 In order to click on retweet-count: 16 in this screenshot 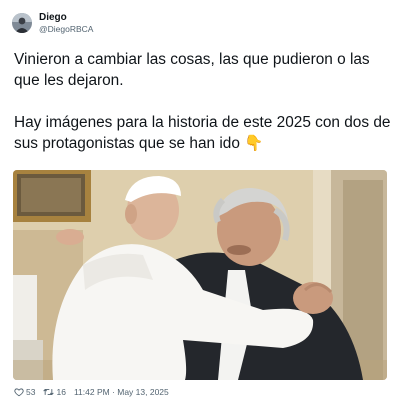, I will do `click(61, 392)`.